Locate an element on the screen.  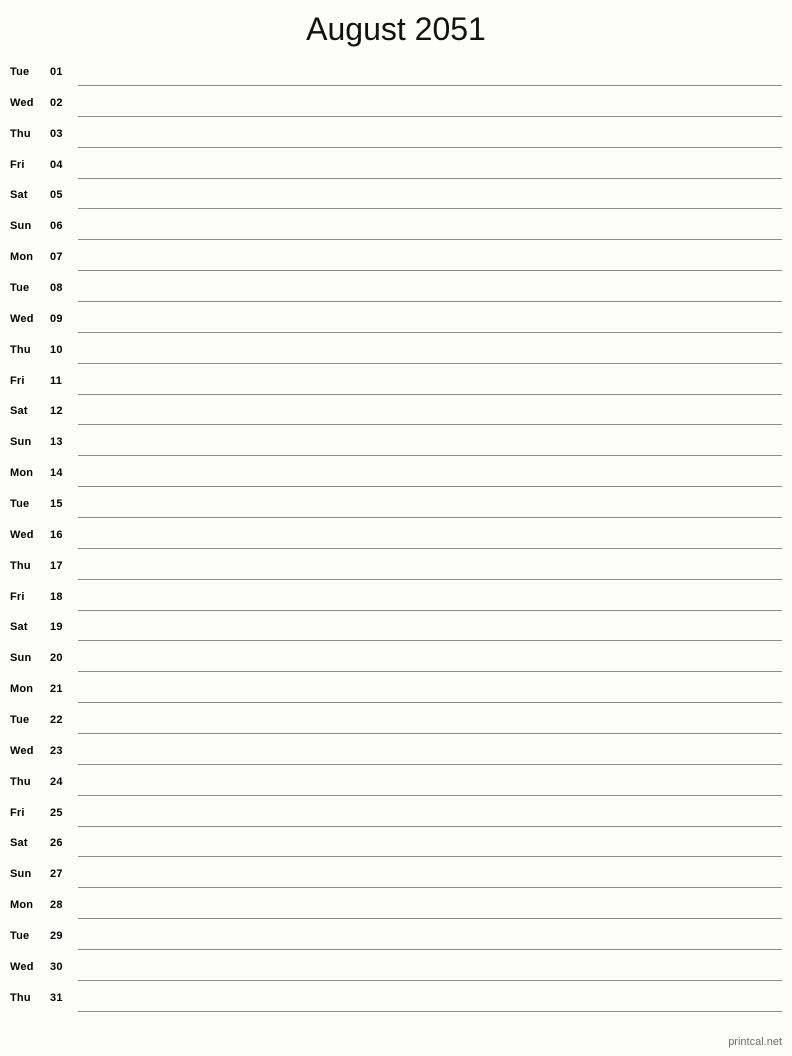
day-number-label: 26 is located at coordinates (56, 843).